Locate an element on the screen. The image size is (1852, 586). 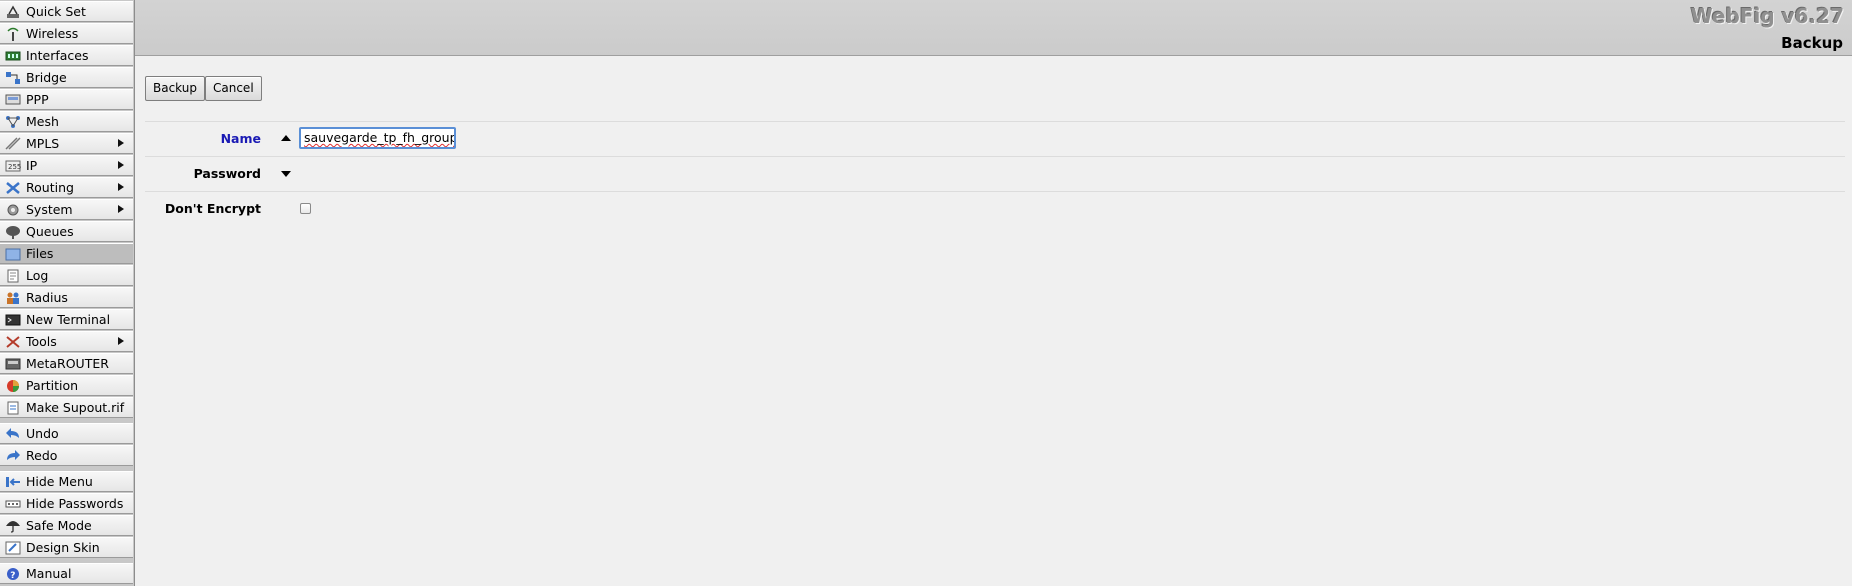
sidebar-item-wireless: Wireless is located at coordinates (66, 33).